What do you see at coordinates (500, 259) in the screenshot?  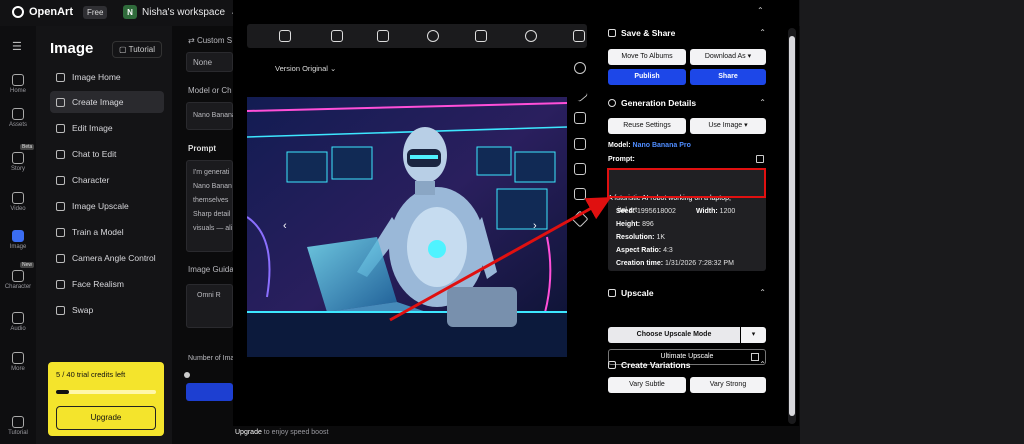 I see `annotation-arrow` at bounding box center [500, 259].